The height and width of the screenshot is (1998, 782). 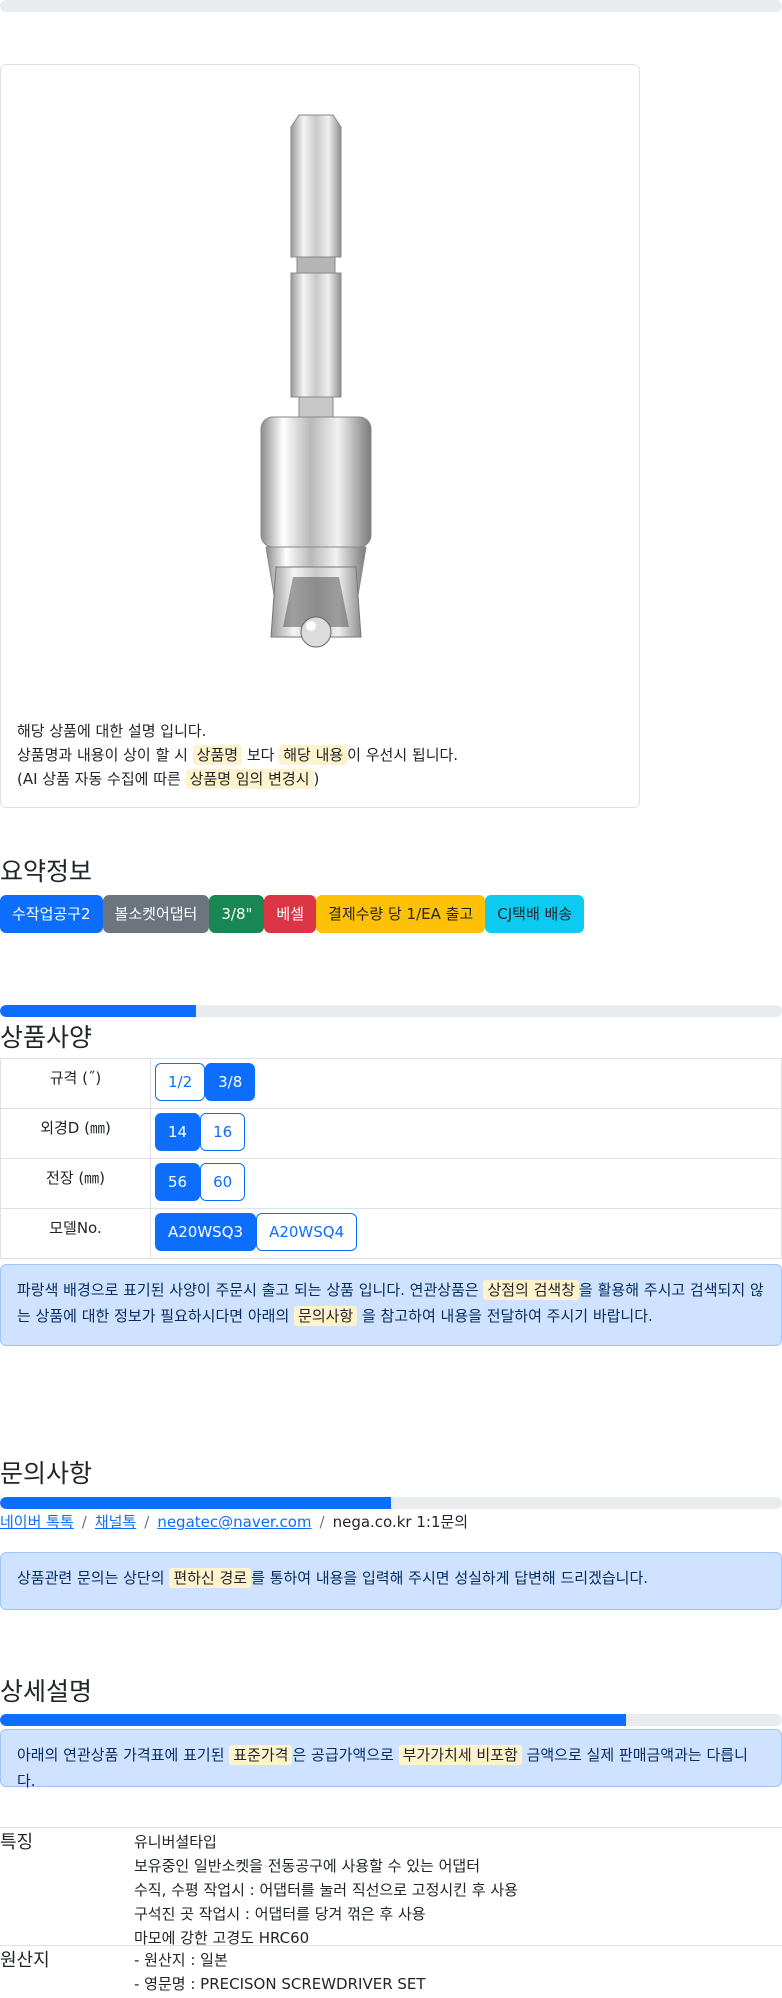 I want to click on badge-category: 수작업공구2, so click(x=51, y=914).